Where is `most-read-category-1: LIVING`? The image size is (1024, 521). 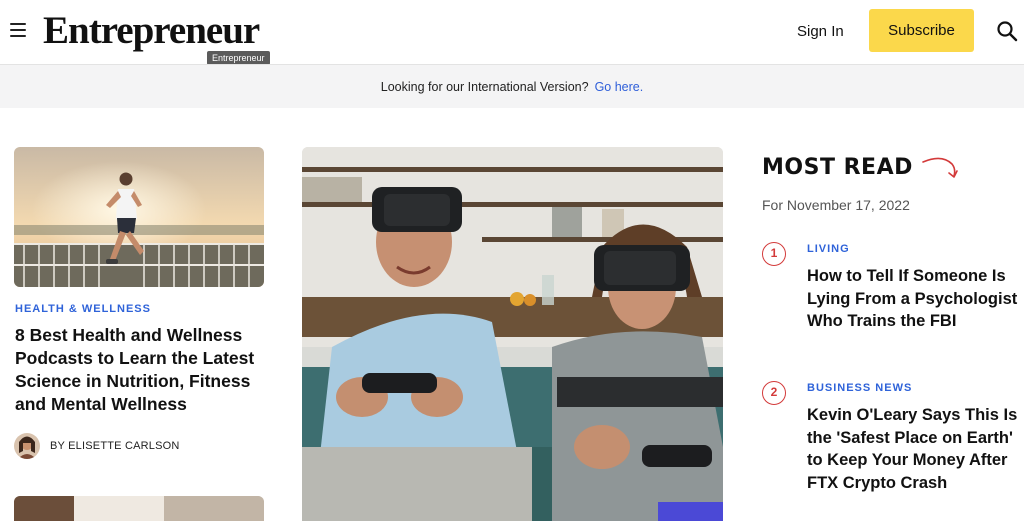
most-read-category-1: LIVING is located at coordinates (828, 249).